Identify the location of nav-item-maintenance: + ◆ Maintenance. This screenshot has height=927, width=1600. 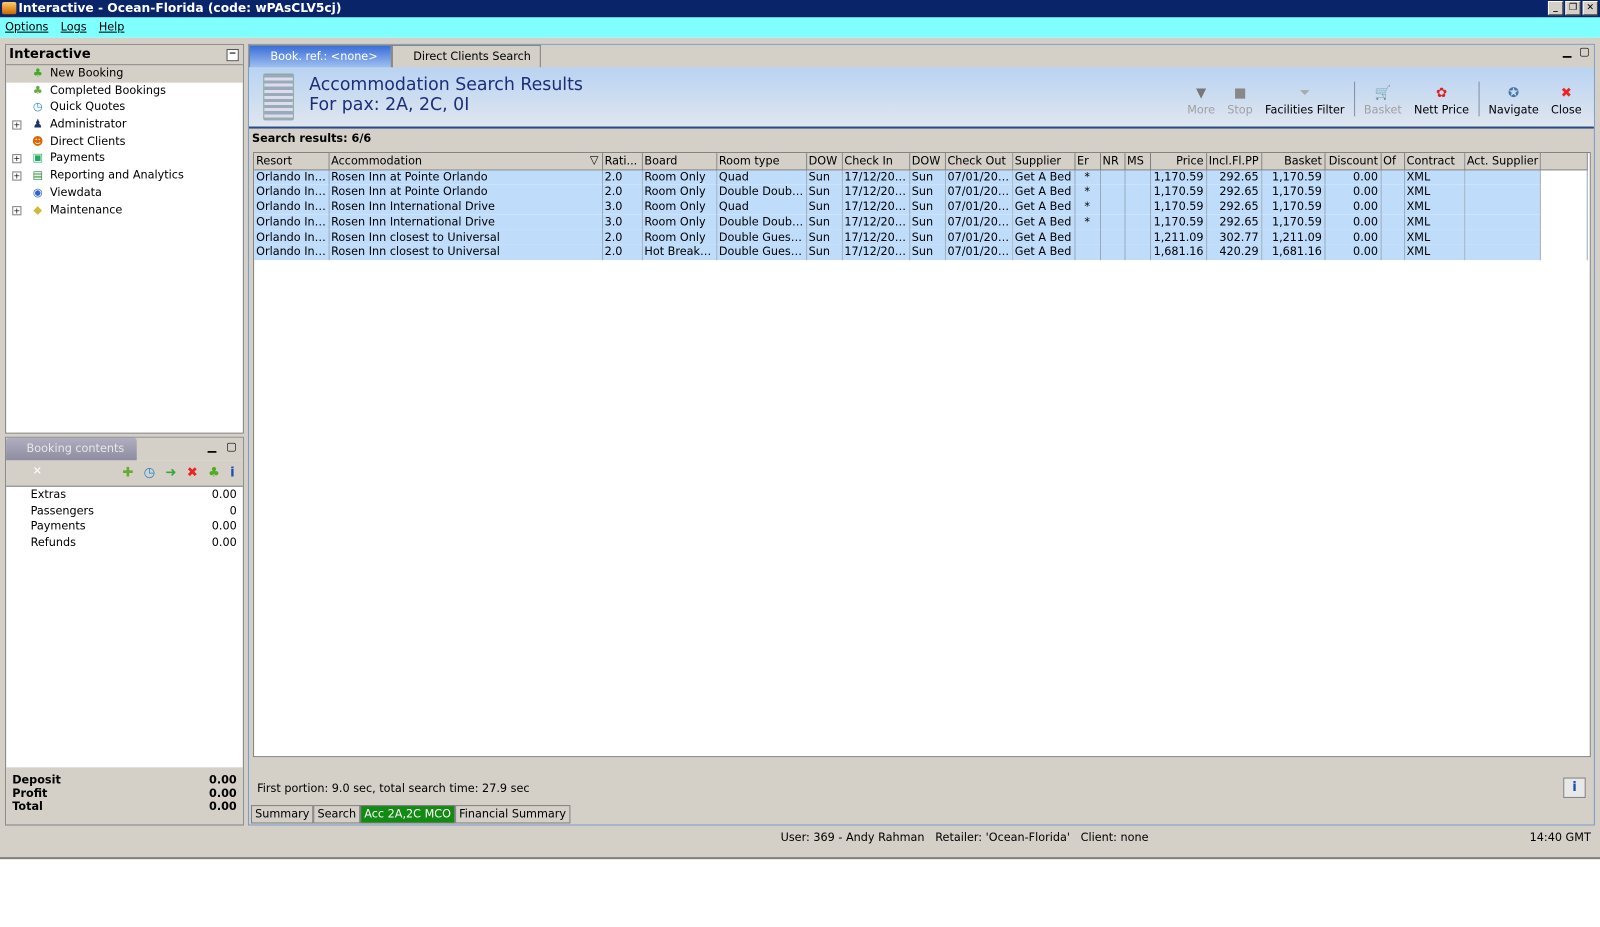
(124, 210).